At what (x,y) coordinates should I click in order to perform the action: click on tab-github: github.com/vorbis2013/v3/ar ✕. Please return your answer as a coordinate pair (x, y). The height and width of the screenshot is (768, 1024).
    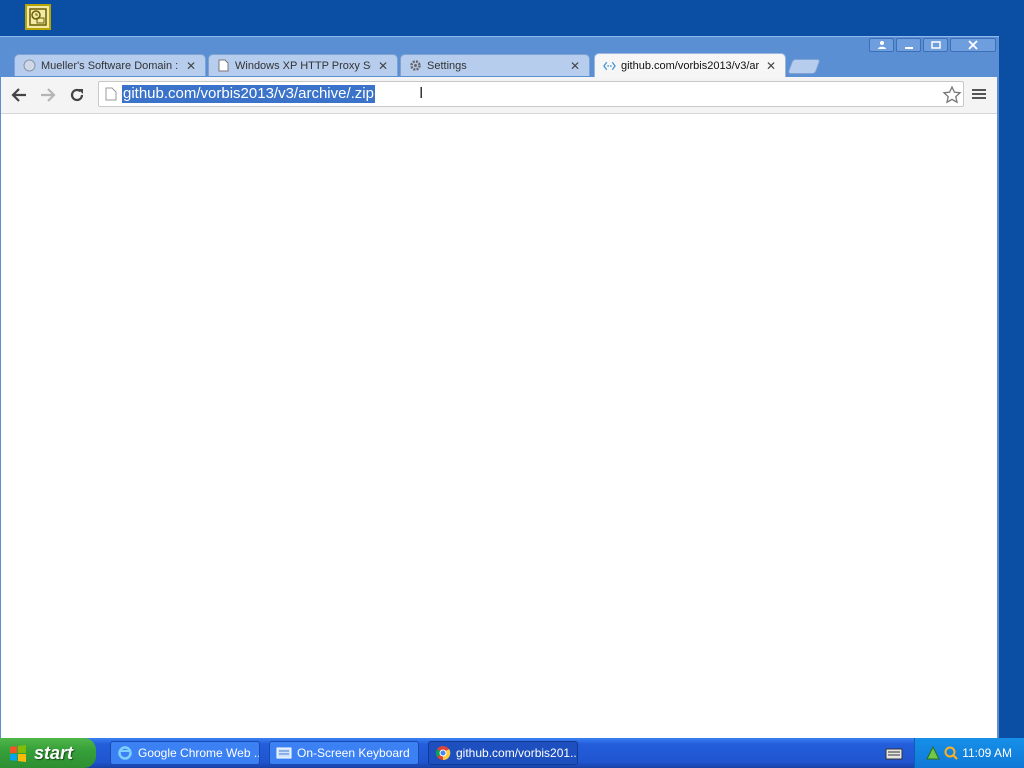
    Looking at the image, I should click on (690, 65).